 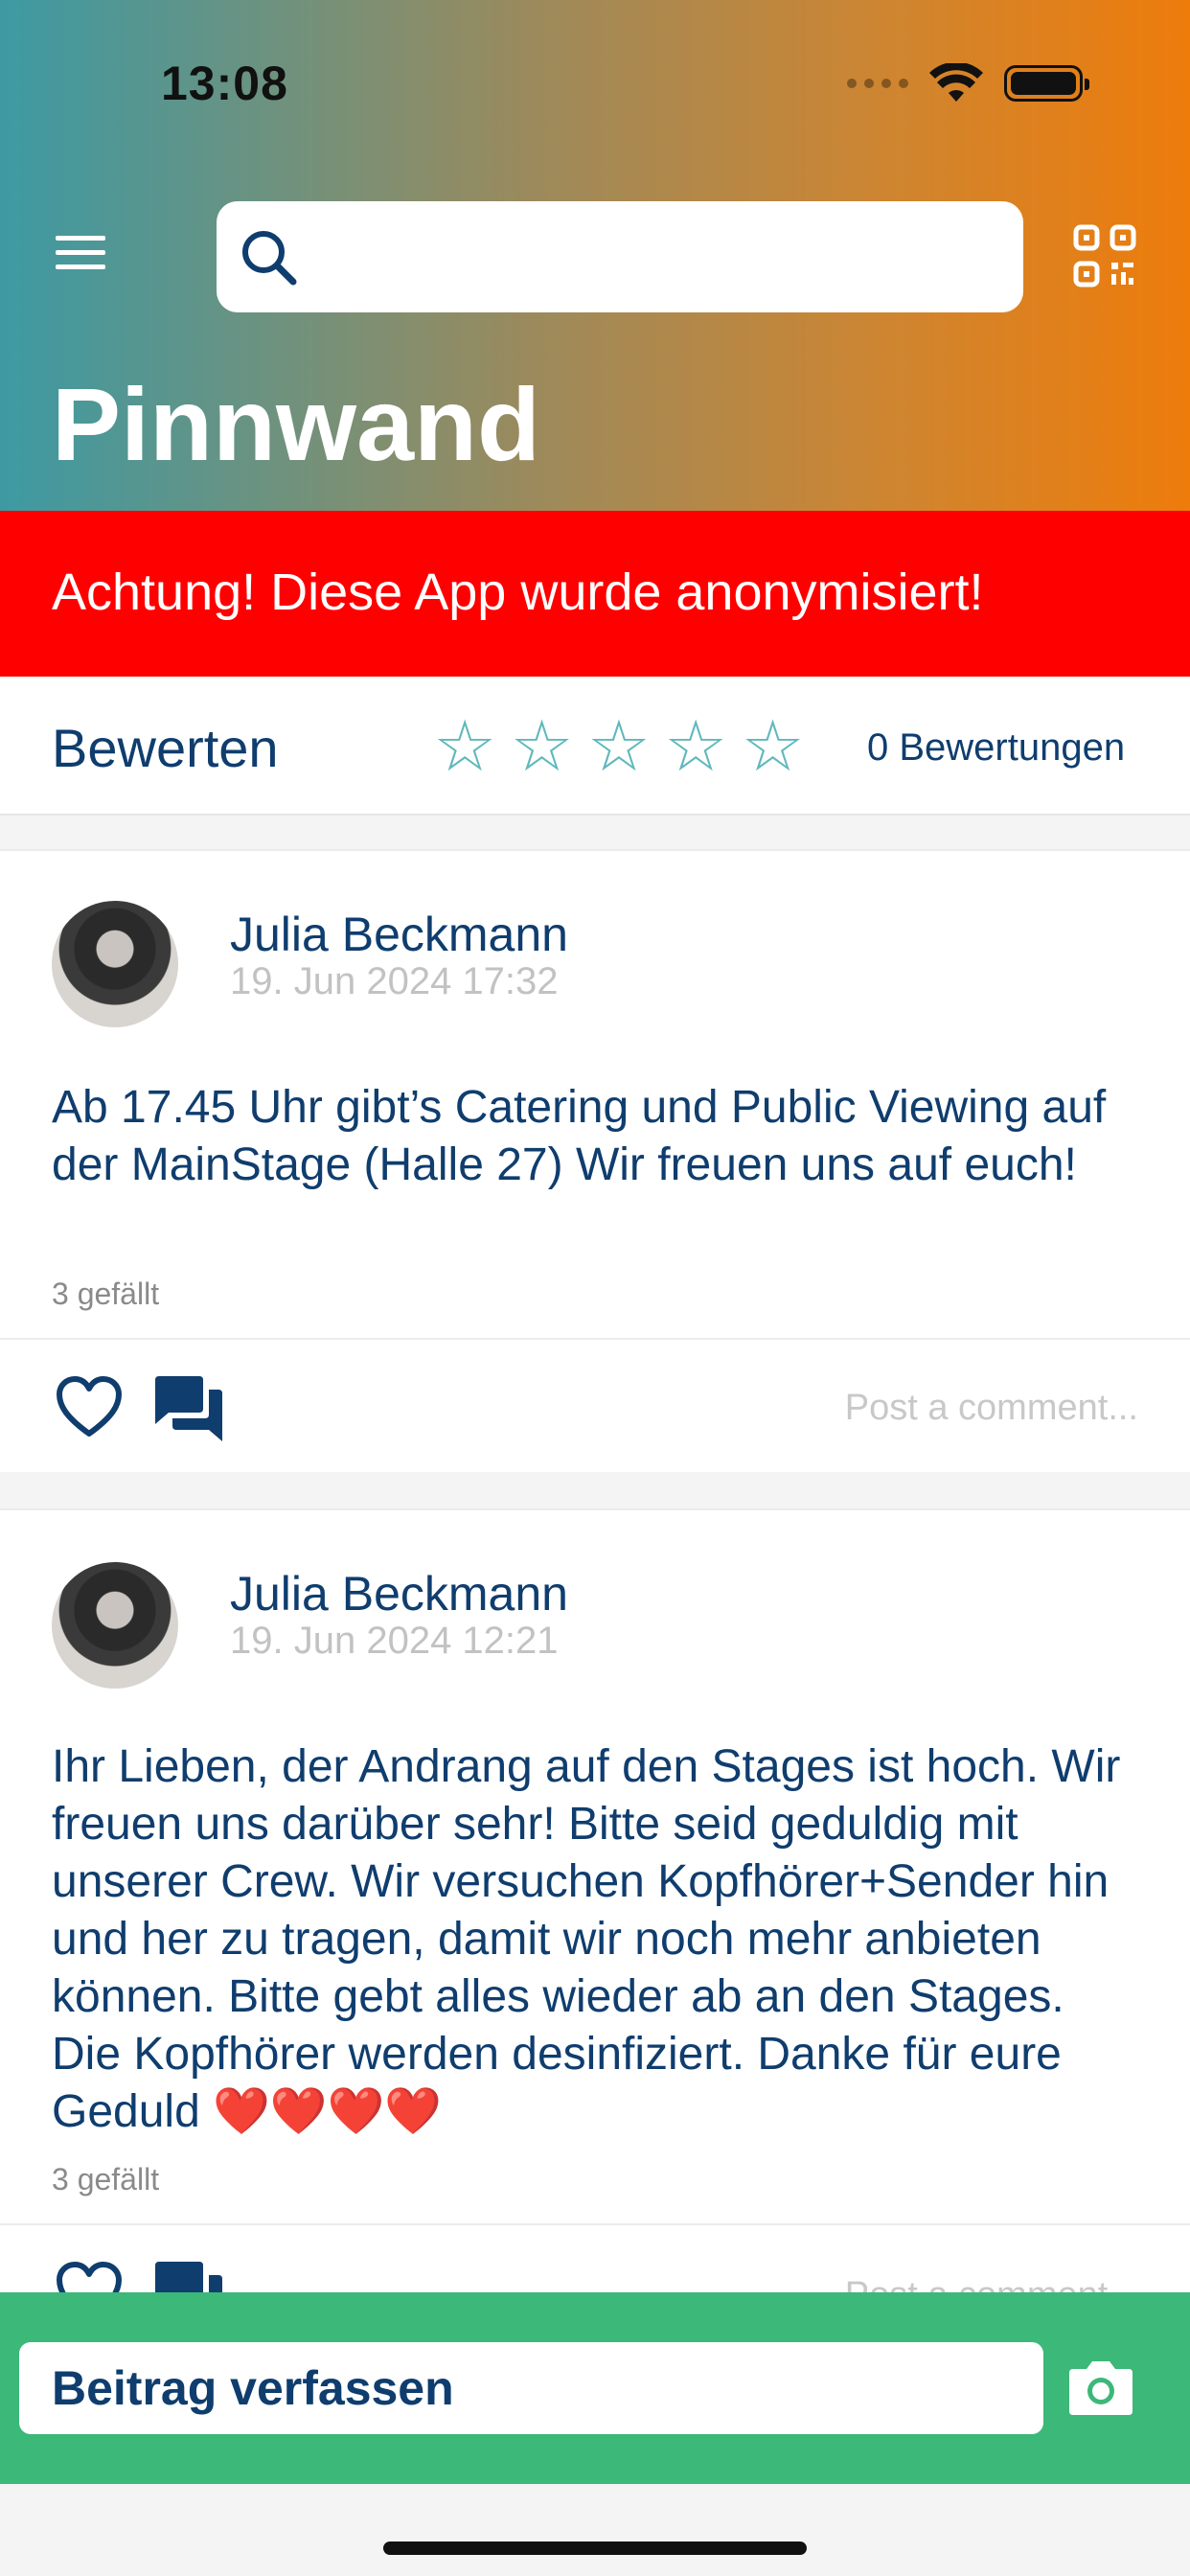 What do you see at coordinates (1046, 83) in the screenshot?
I see `battery-icon` at bounding box center [1046, 83].